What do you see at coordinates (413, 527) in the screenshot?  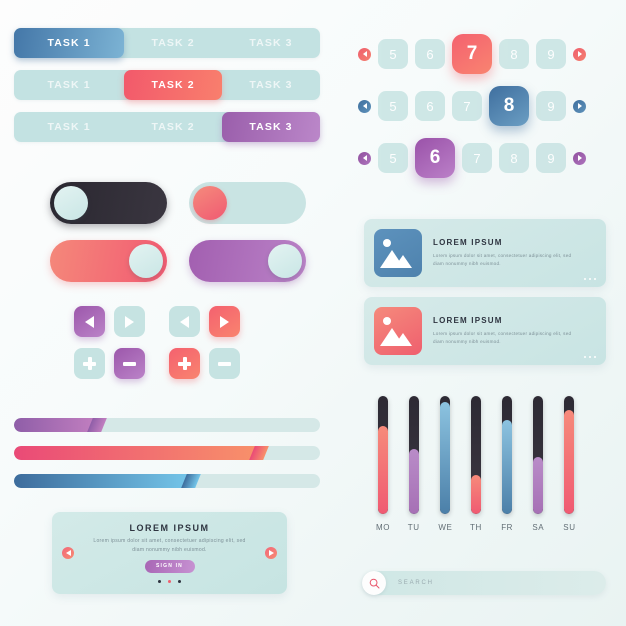 I see `slider-label-tu: TU` at bounding box center [413, 527].